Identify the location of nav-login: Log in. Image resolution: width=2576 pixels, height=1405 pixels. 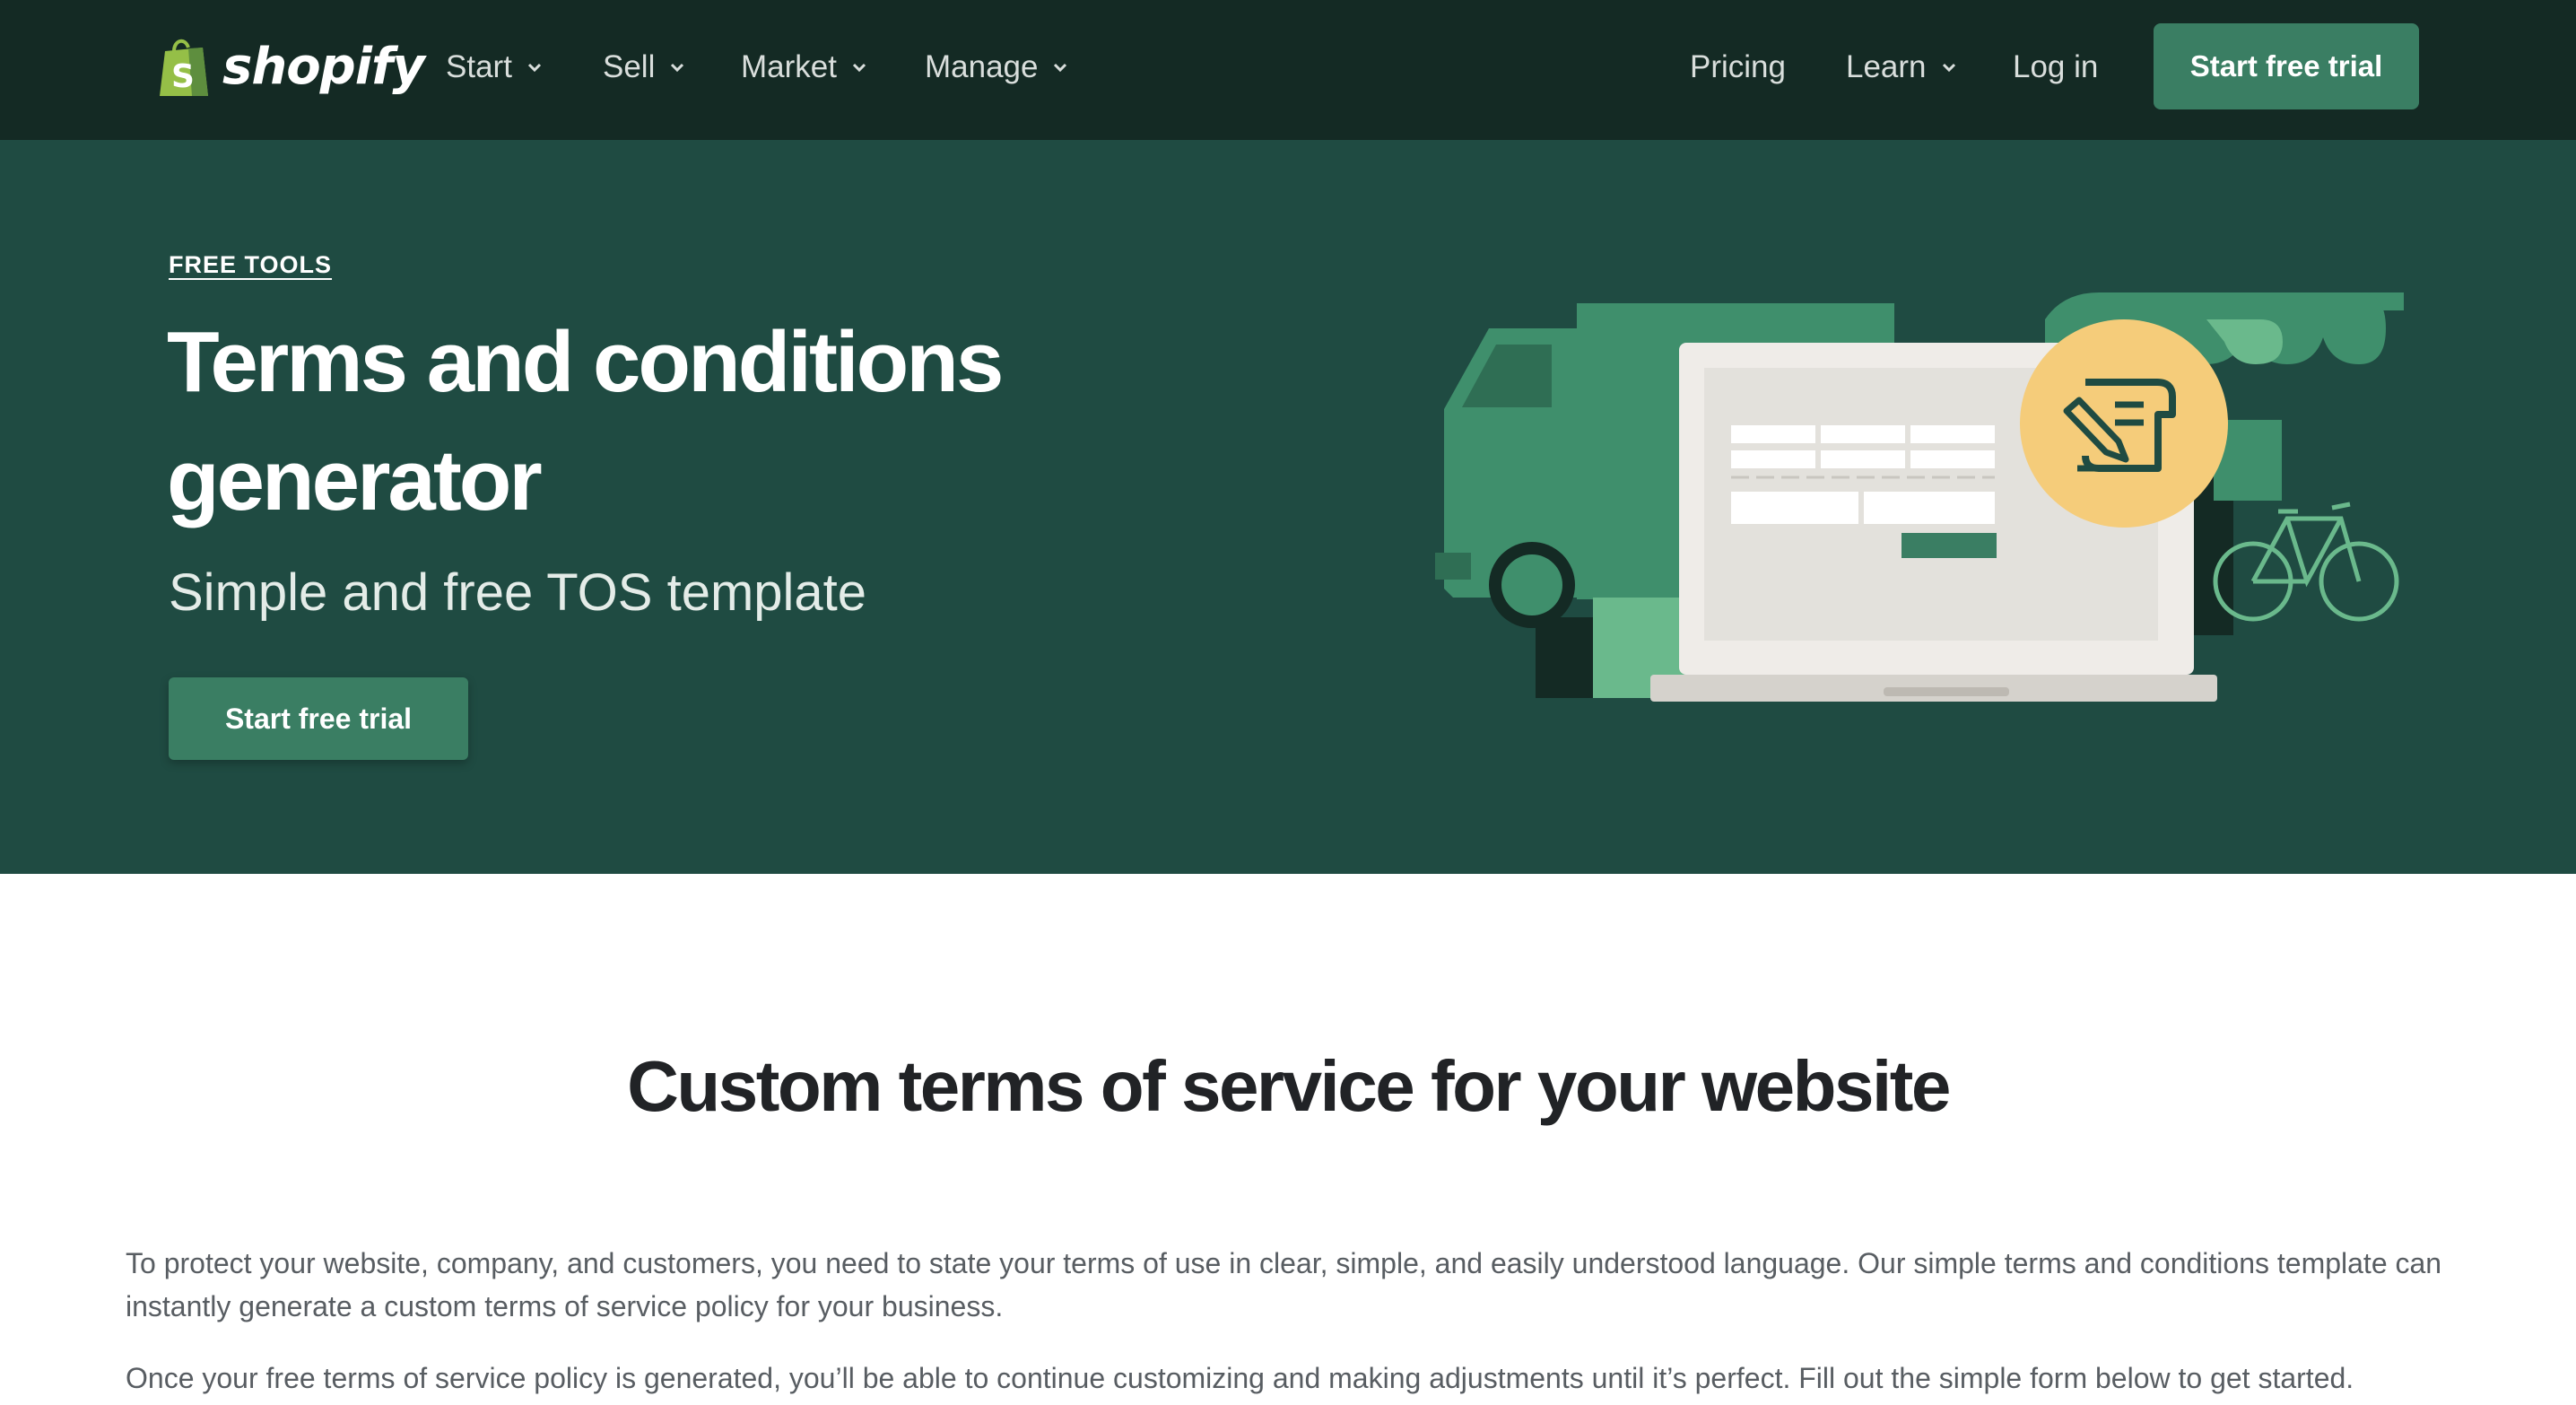
(2055, 67).